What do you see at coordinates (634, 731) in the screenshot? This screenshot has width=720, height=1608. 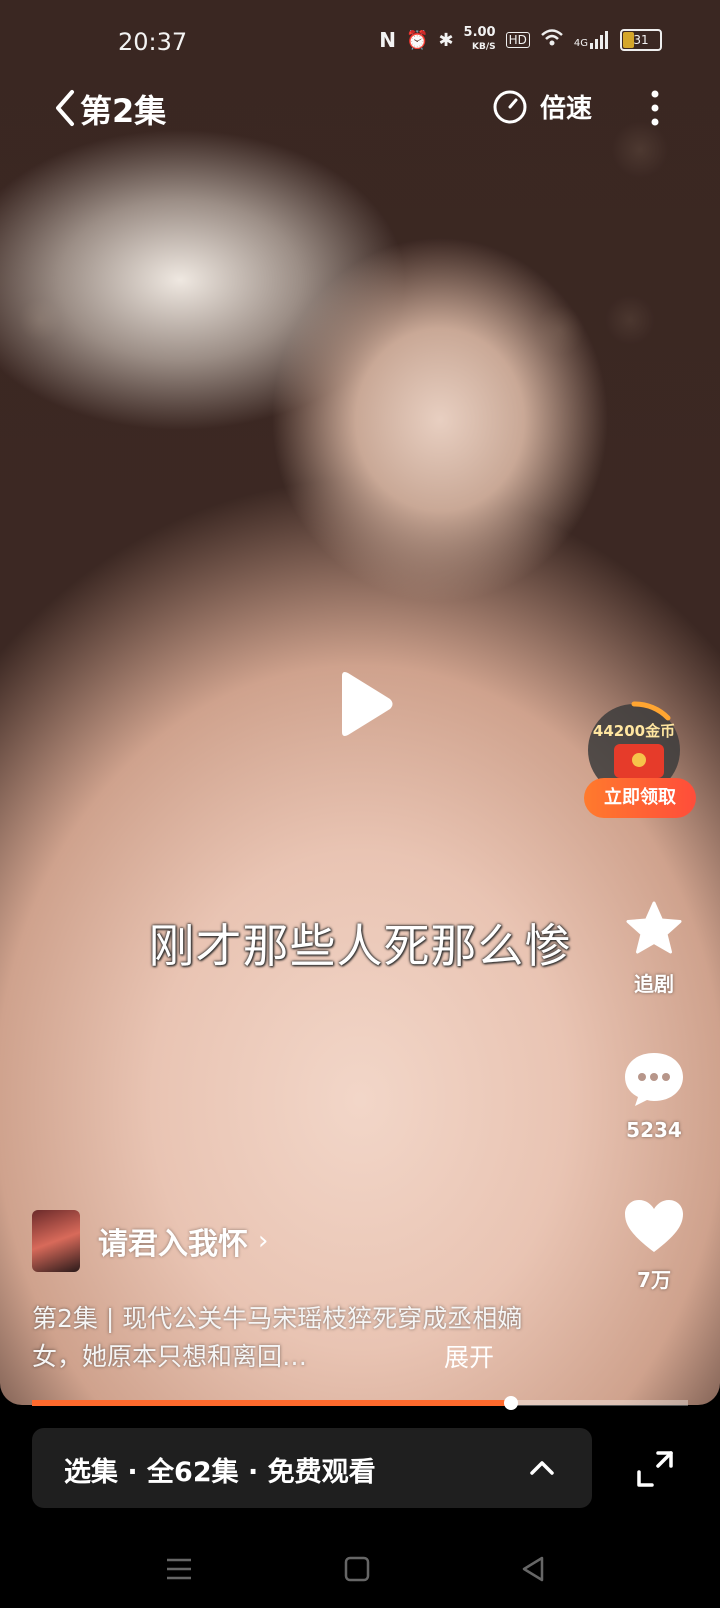 I see `coins-amount: 44200金币` at bounding box center [634, 731].